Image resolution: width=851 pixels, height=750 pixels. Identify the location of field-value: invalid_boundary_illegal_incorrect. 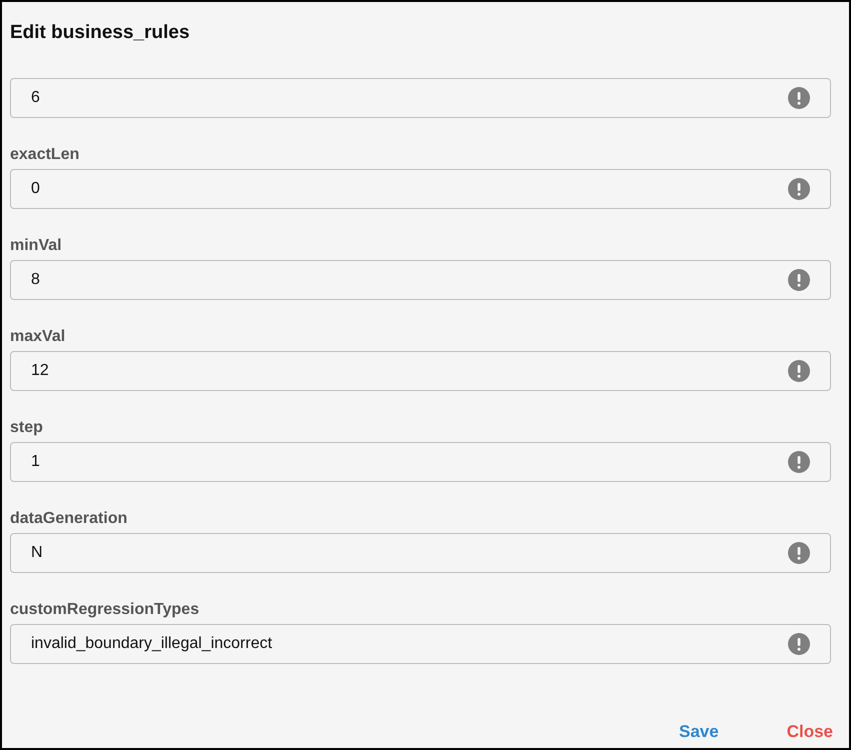
(151, 644).